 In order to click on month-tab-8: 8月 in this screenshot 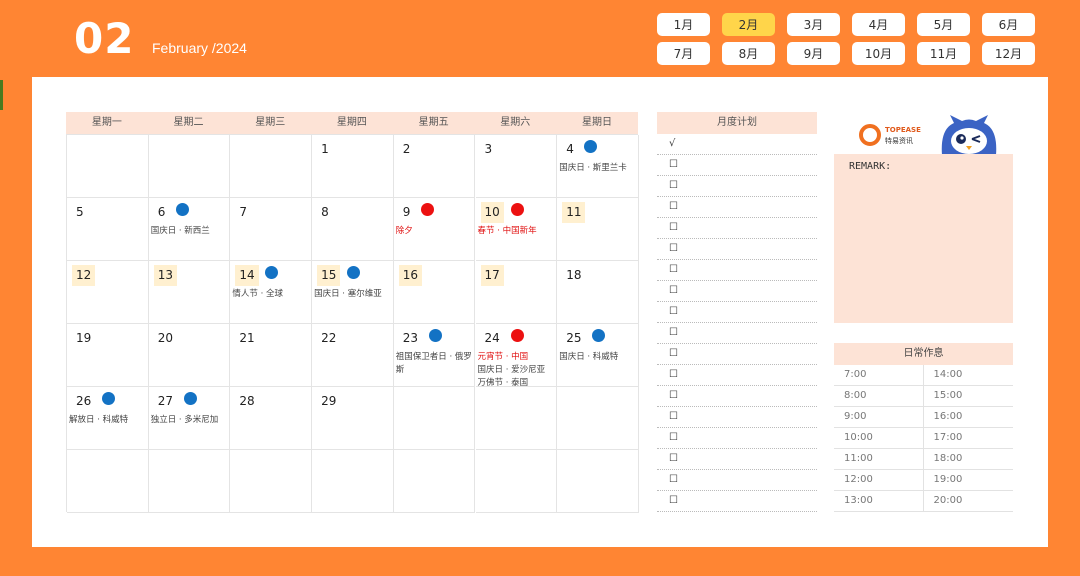, I will do `click(748, 53)`.